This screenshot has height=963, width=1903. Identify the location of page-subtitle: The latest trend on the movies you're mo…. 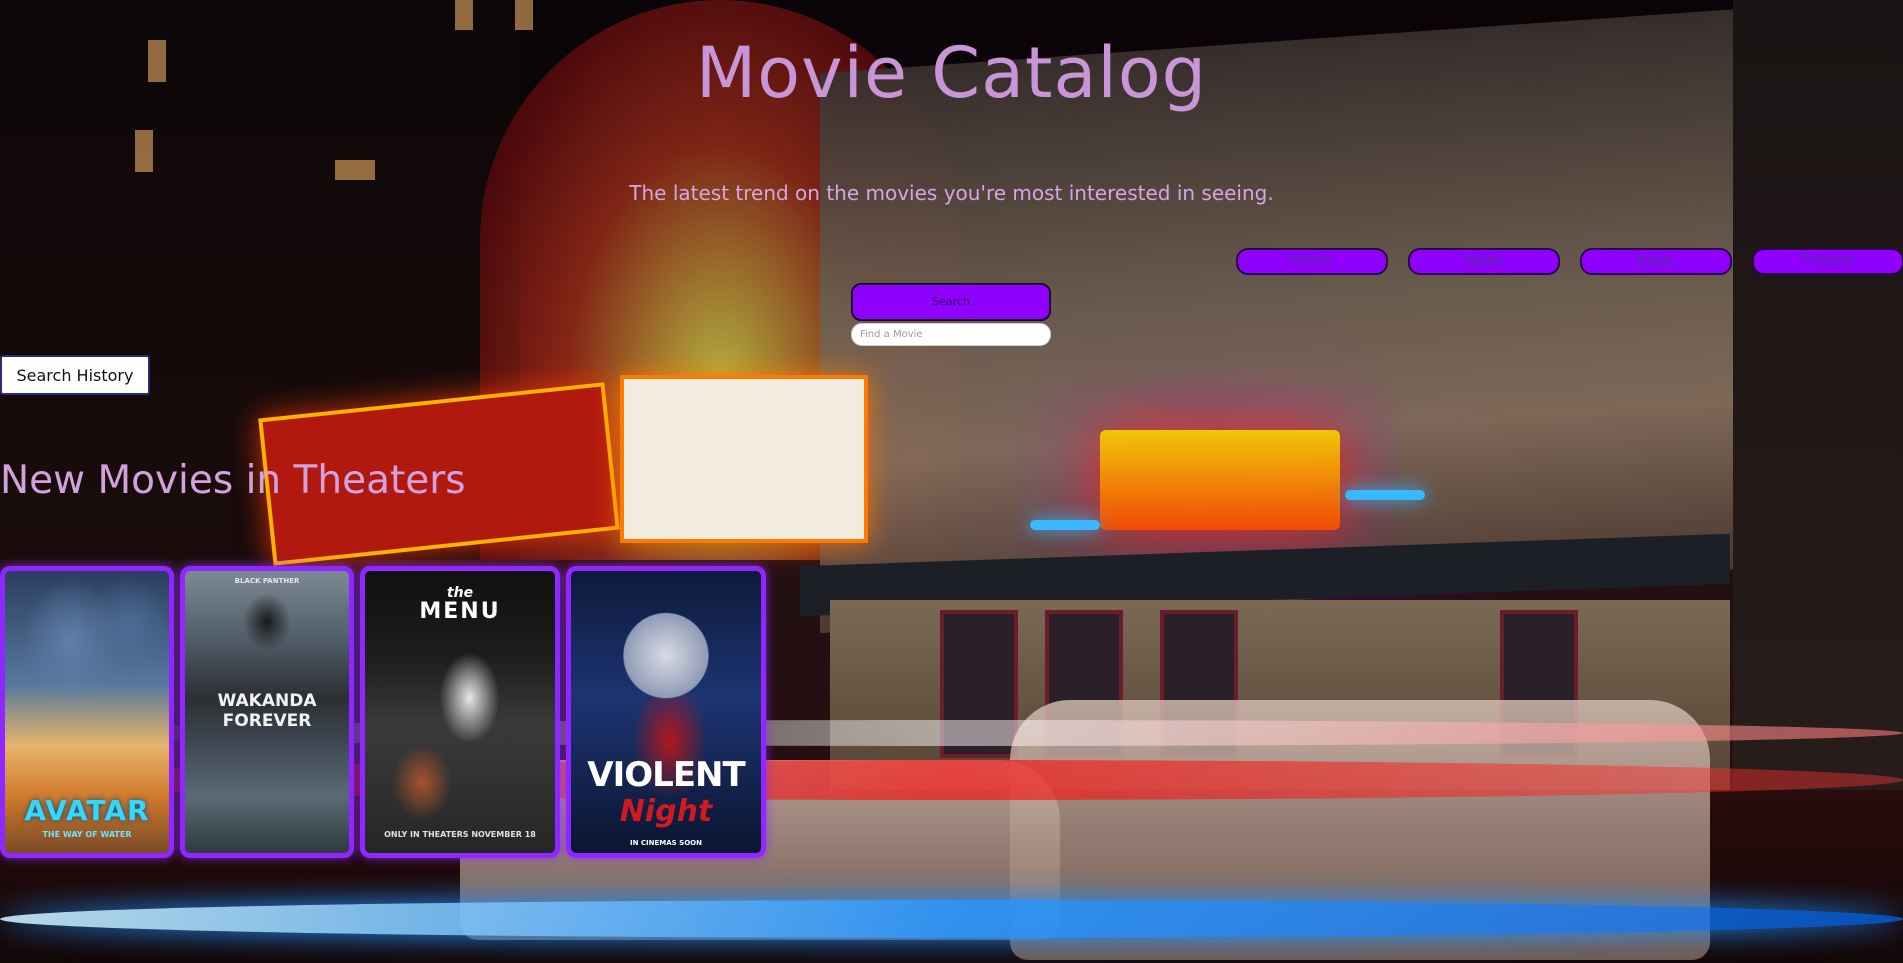
(951, 193).